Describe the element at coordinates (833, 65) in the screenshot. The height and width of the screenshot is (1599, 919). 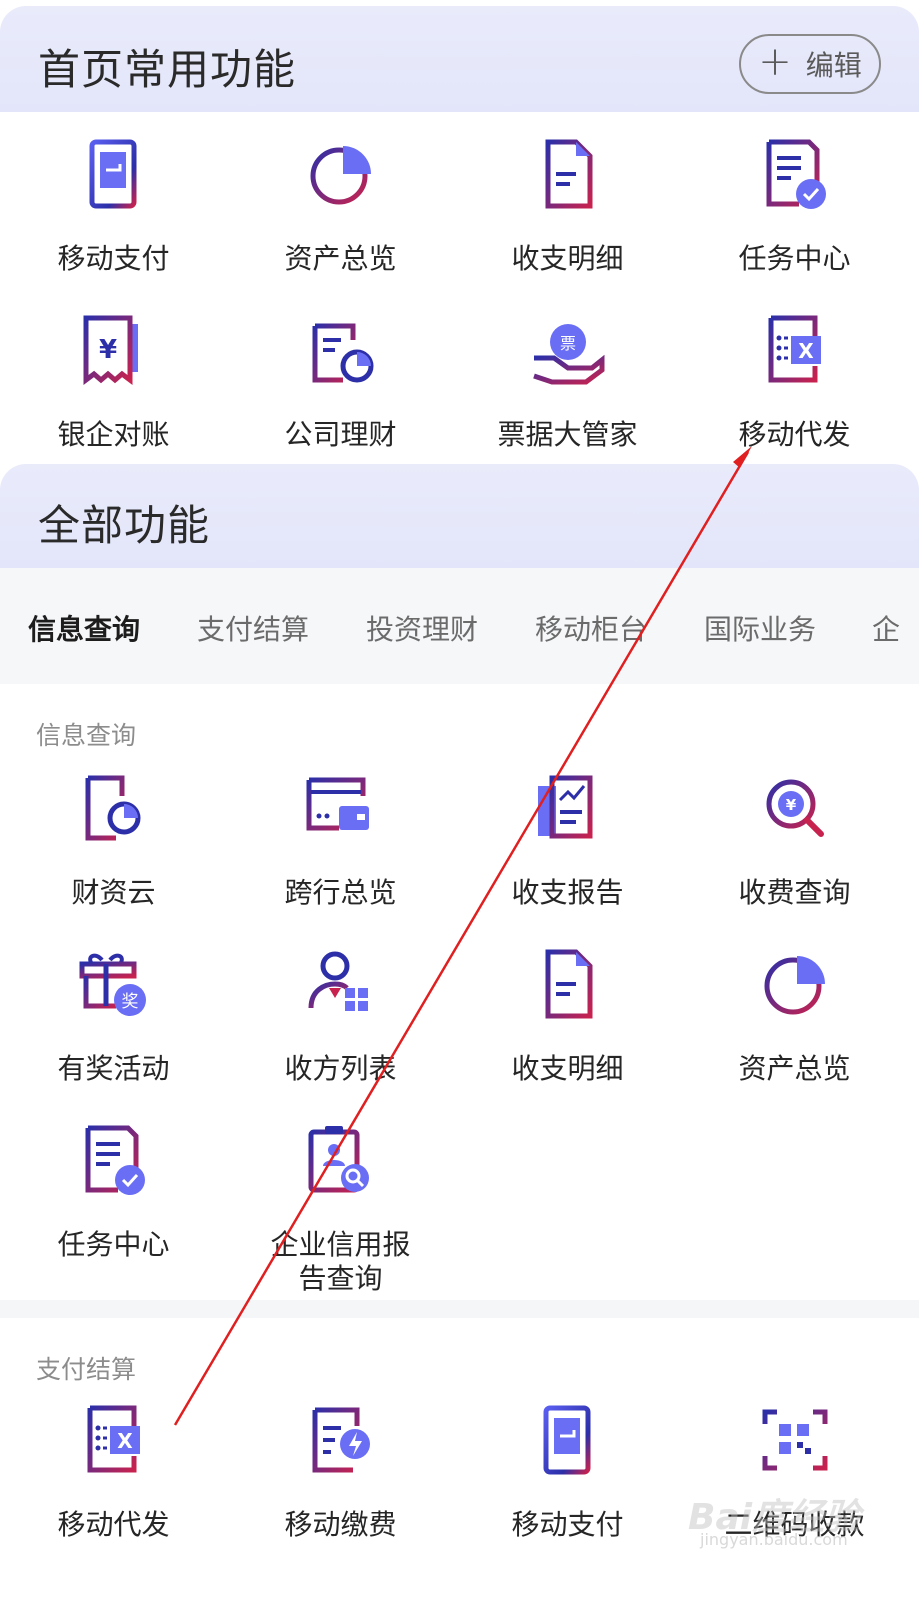
I see `edit-label: 编辑` at that location.